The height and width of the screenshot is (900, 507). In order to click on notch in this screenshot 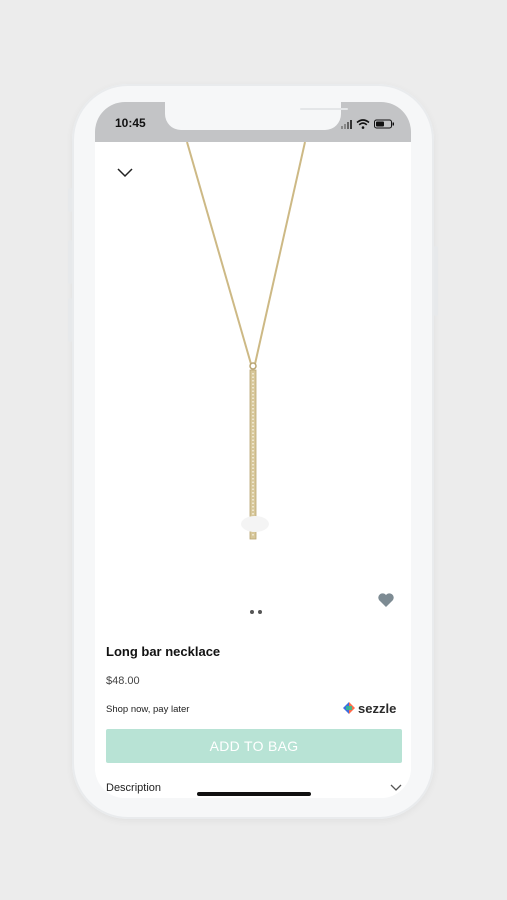, I will do `click(256, 116)`.